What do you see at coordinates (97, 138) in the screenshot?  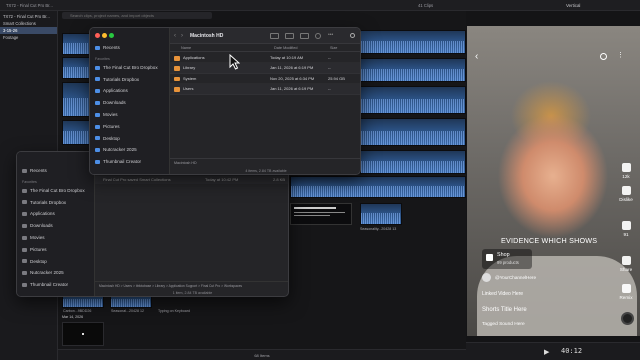 I see `desktop-icon` at bounding box center [97, 138].